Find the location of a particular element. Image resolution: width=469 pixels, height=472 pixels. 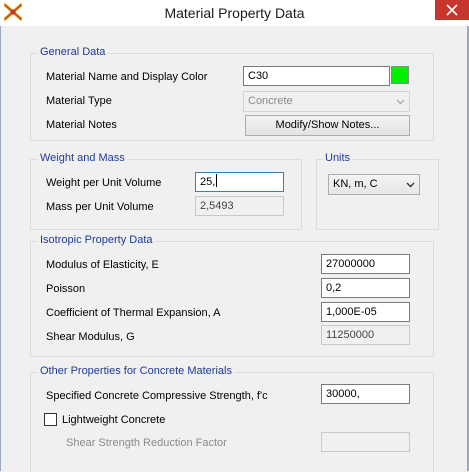

title-bar: Material Property Data is located at coordinates (234, 13).